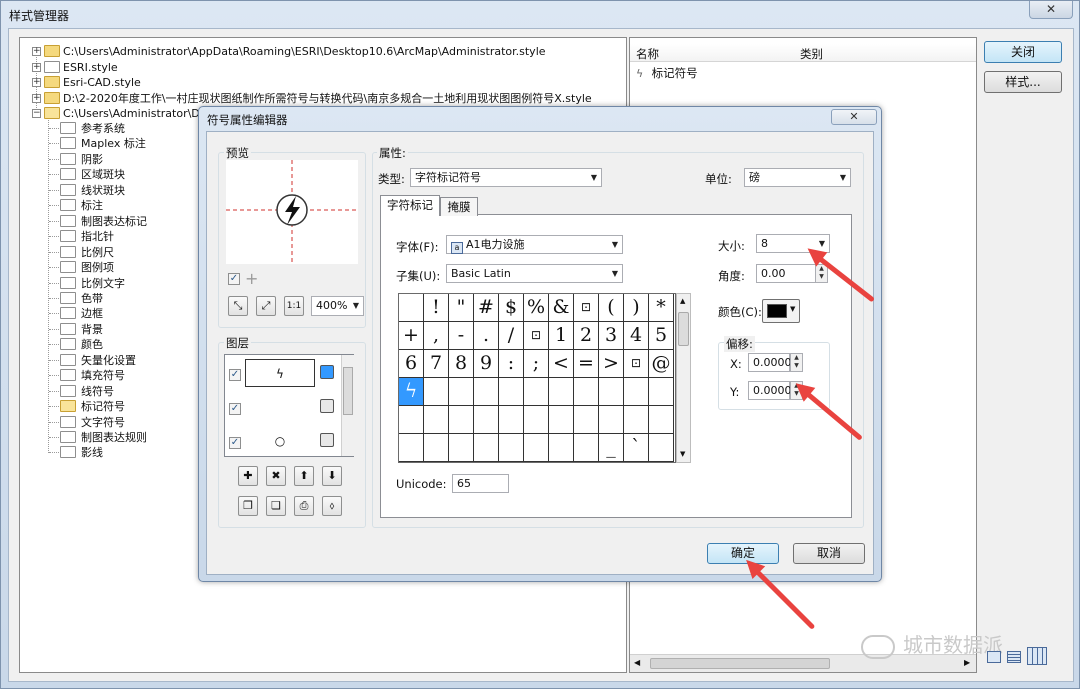  What do you see at coordinates (266, 306) in the screenshot?
I see `zoom-extent-button: ⤢` at bounding box center [266, 306].